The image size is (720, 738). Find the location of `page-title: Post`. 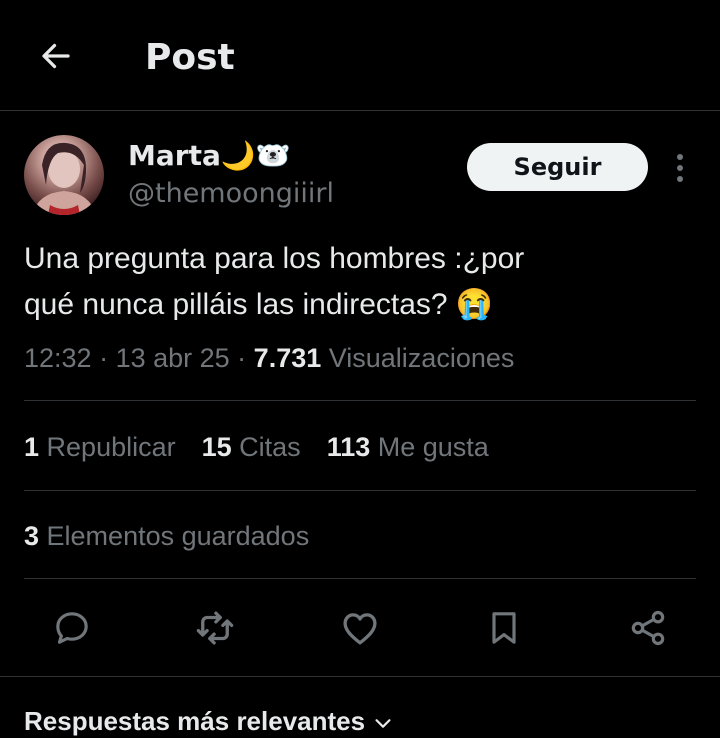

page-title: Post is located at coordinates (190, 57).